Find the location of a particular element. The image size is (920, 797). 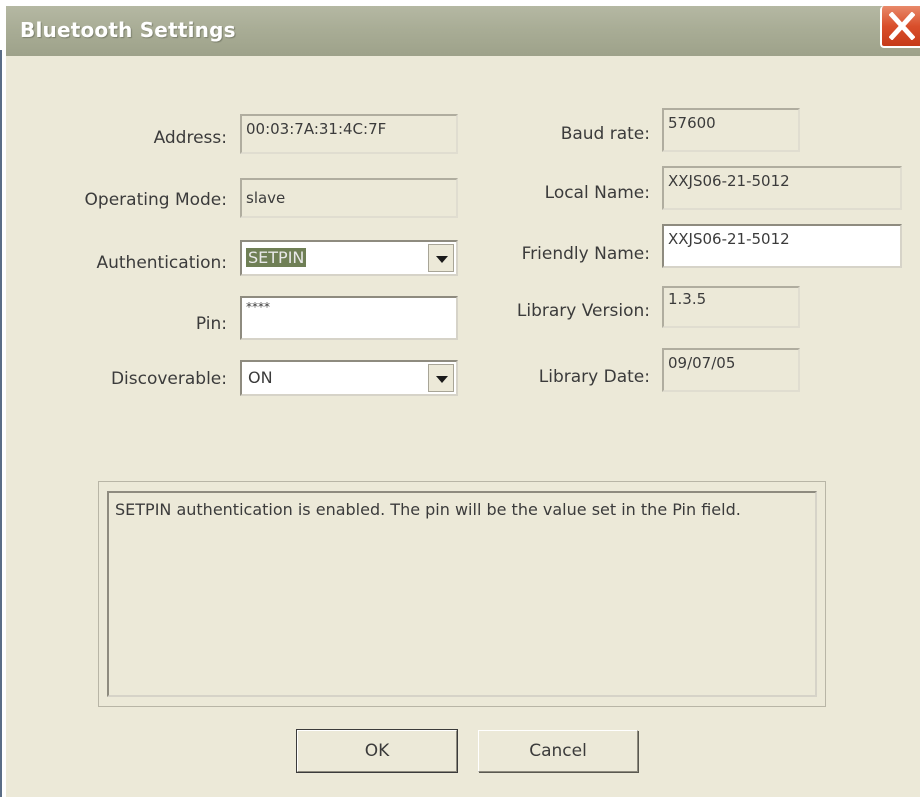

library-version-label: Library Version: is located at coordinates (583, 311).